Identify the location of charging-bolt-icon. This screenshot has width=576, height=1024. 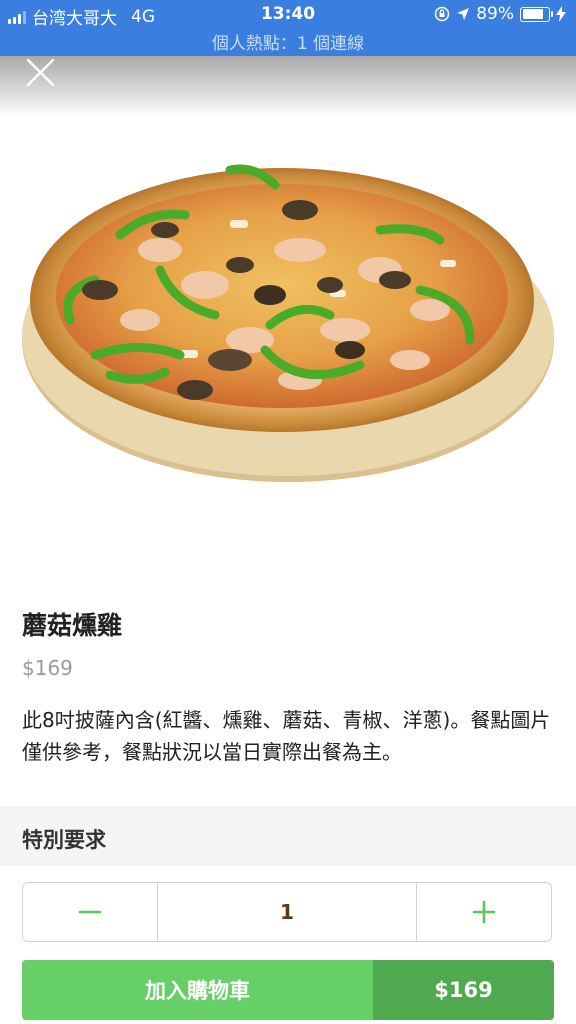
(561, 14).